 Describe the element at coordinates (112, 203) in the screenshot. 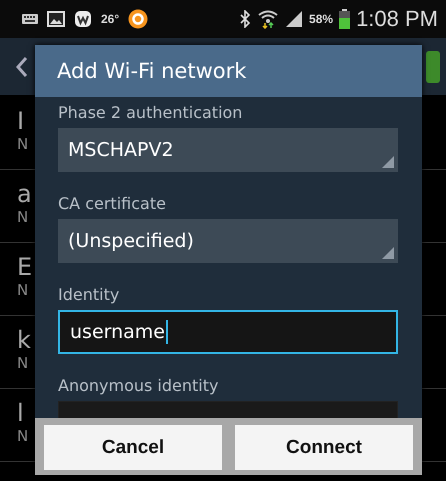

I see `field-label: CA certificate` at that location.